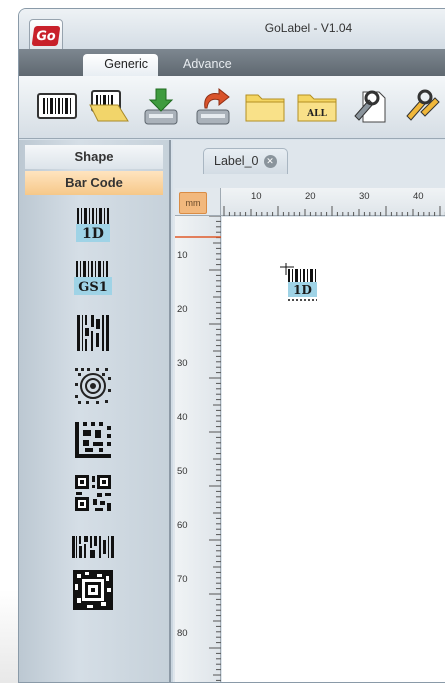 This screenshot has height=683, width=445. I want to click on barcode-label-icon, so click(57, 106).